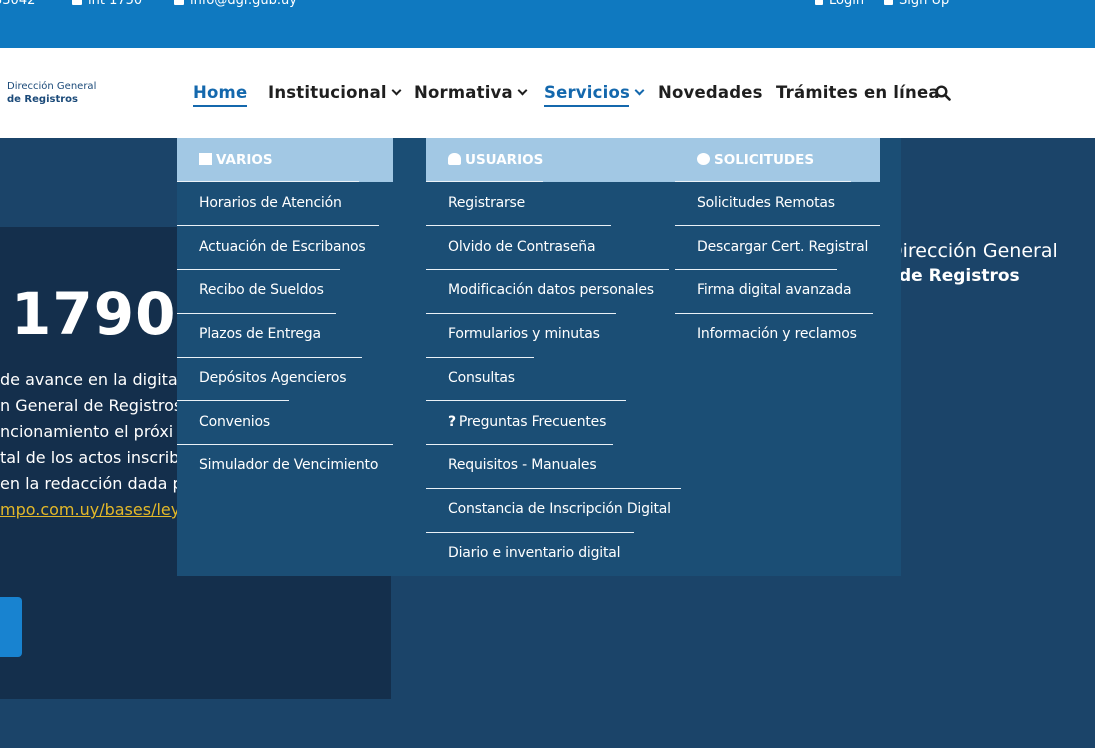  I want to click on hero-text-line: en la redacción dada po, so click(96, 483).